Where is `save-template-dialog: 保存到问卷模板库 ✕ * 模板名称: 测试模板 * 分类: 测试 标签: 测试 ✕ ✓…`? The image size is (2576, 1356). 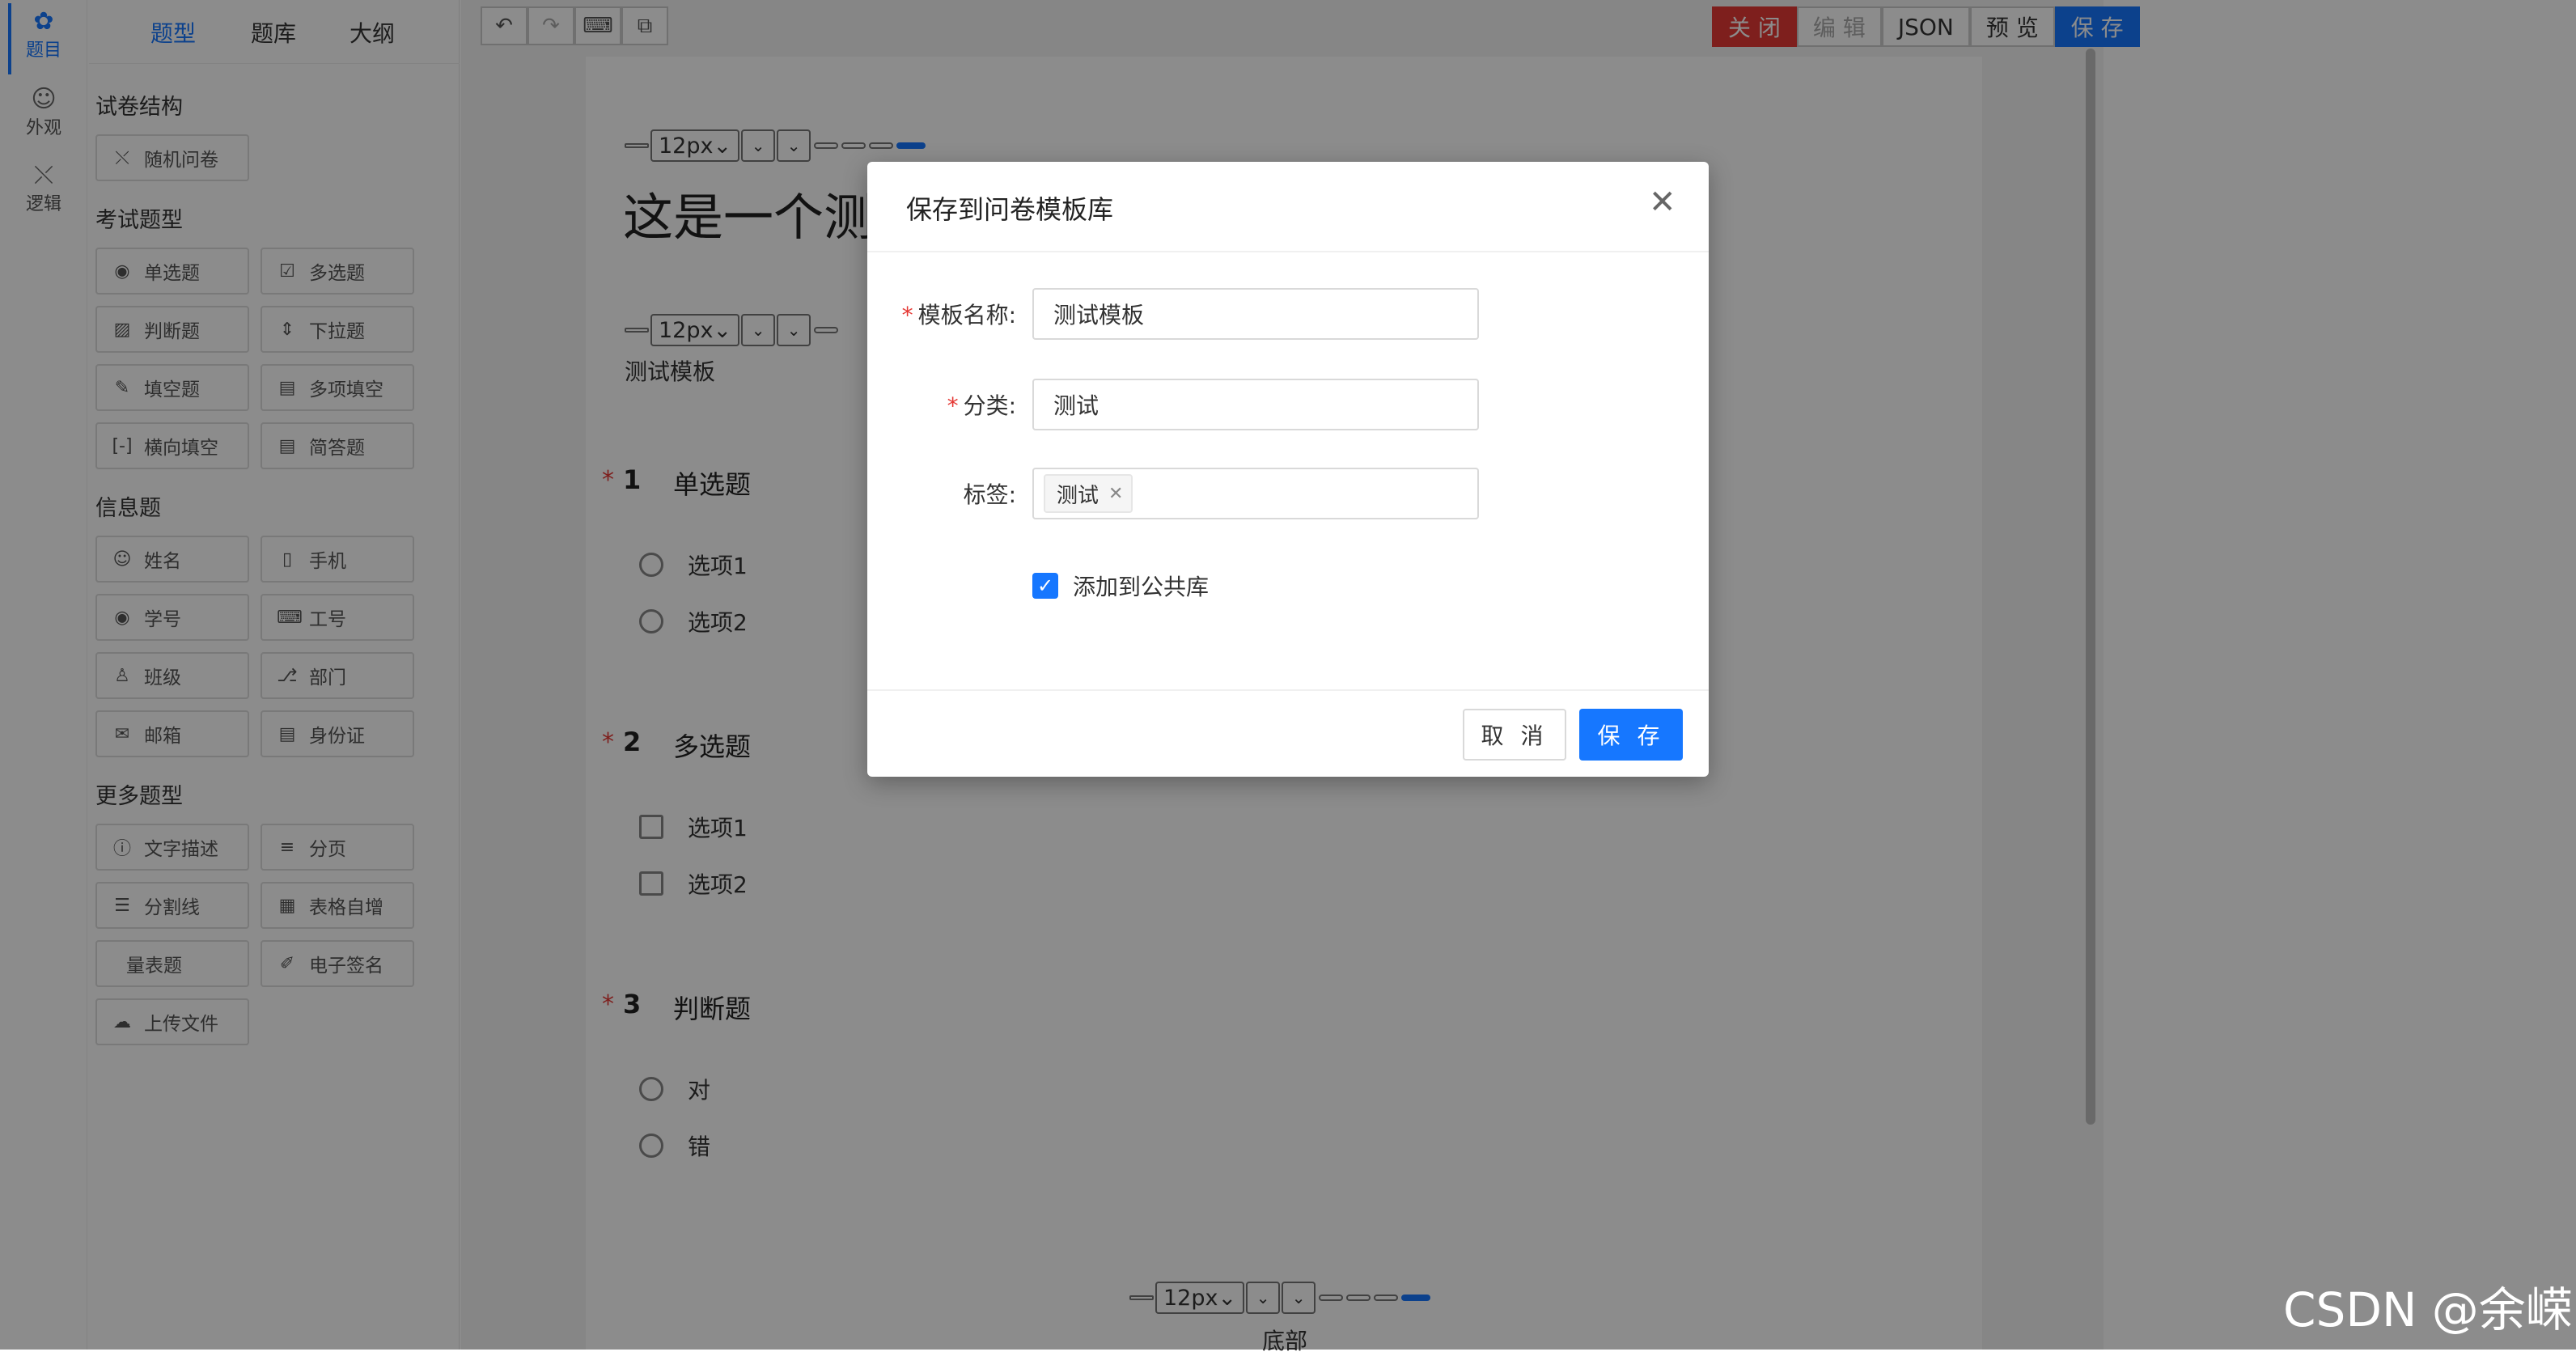 save-template-dialog: 保存到问卷模板库 ✕ * 模板名称: 测试模板 * 分类: 测试 标签: 测试 ✕ ✓… is located at coordinates (1288, 469).